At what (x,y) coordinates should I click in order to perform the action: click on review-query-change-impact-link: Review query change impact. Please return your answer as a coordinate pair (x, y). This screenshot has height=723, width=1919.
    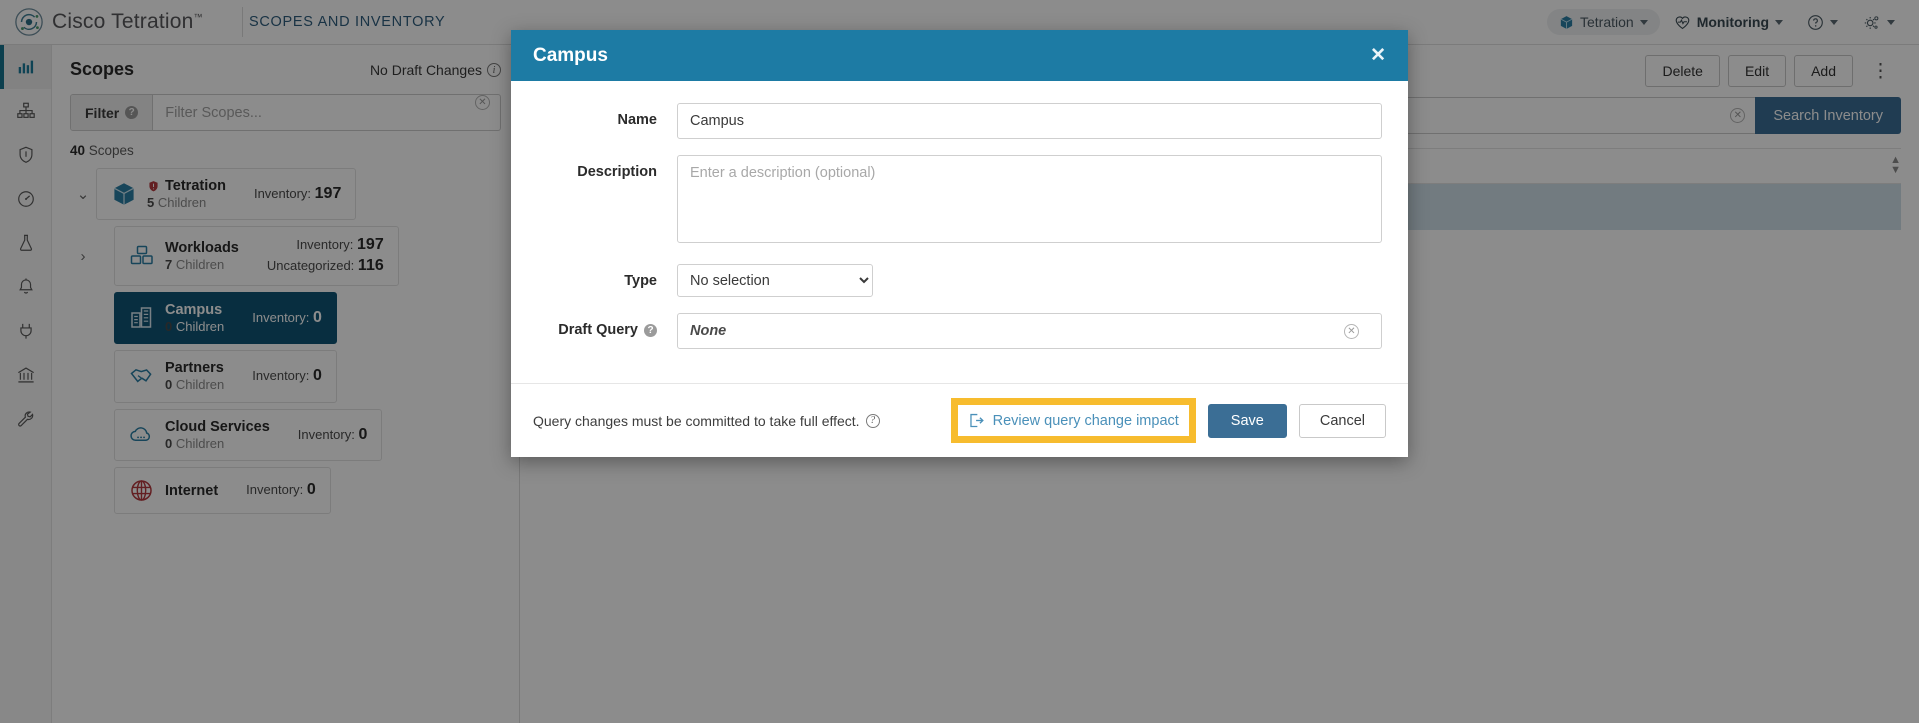
    Looking at the image, I should click on (1073, 420).